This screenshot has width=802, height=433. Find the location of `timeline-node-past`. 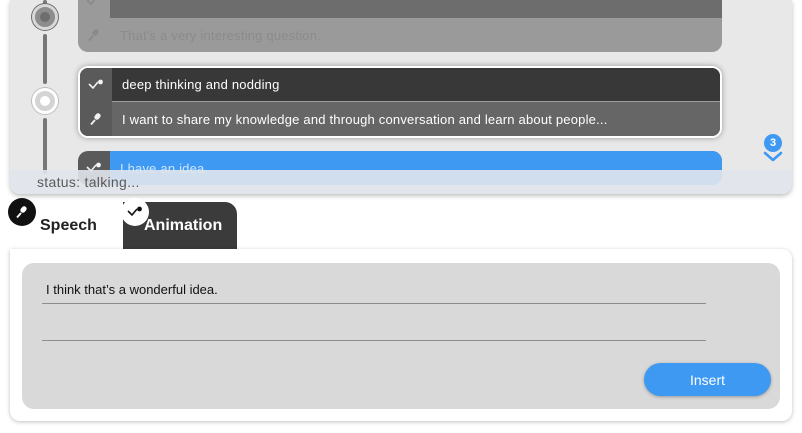

timeline-node-past is located at coordinates (45, 17).